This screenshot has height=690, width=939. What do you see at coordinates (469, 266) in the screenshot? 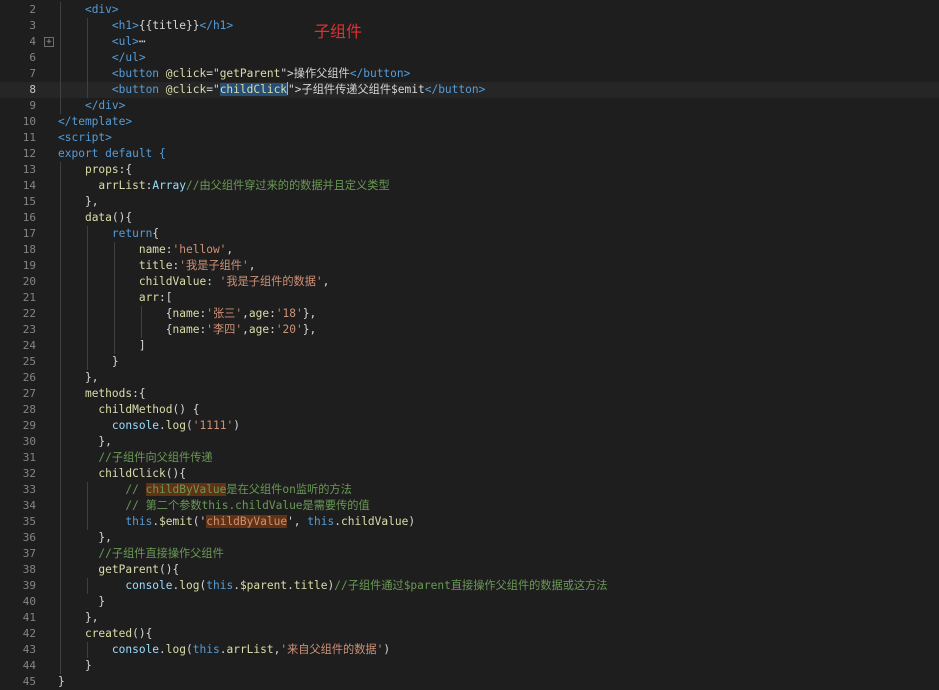
I see `code-line: 19 title:'我是子组件',` at bounding box center [469, 266].